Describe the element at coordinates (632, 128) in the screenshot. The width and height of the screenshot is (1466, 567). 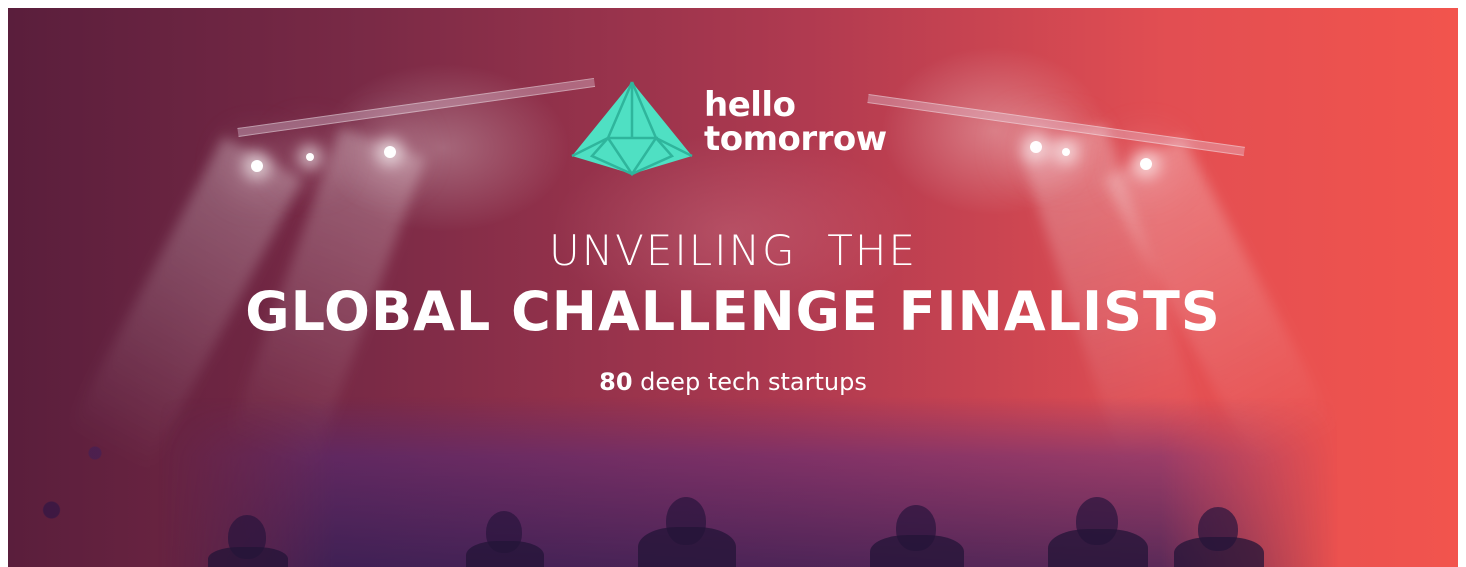
I see `diamond-icon` at that location.